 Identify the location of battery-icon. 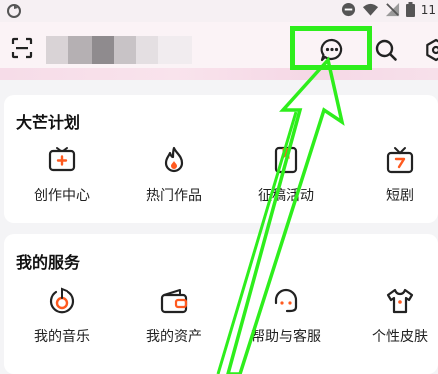
(410, 9).